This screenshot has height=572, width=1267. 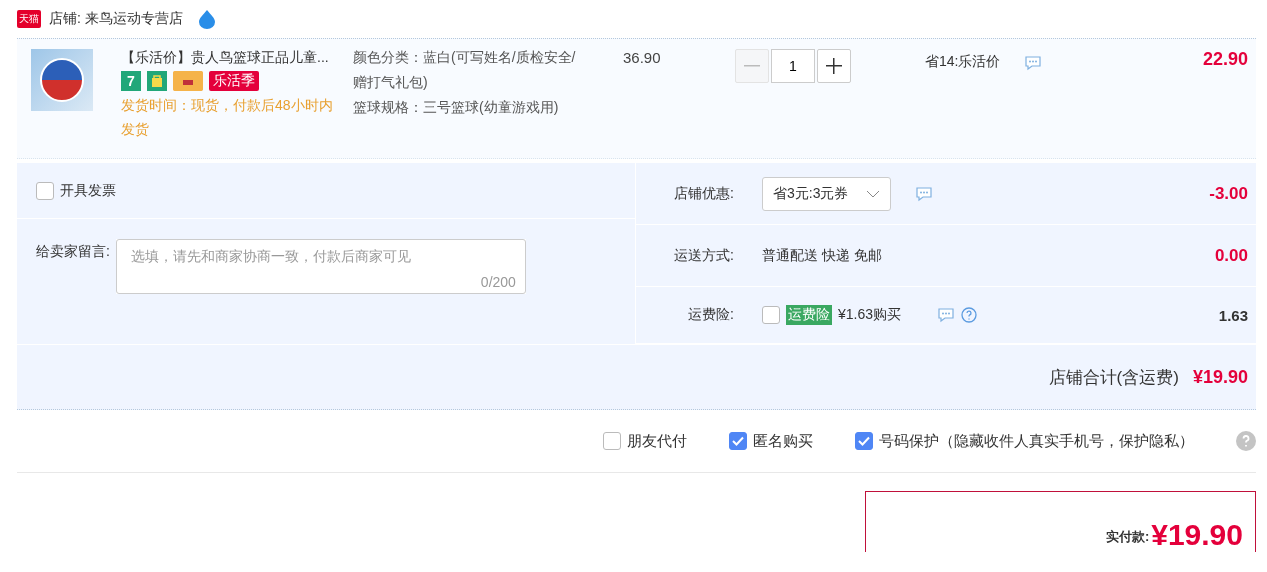 I want to click on payment-amount: ¥19.90, so click(x=1197, y=535).